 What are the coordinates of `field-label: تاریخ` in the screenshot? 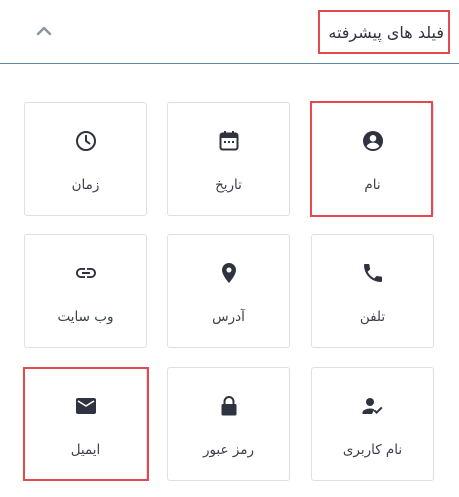 It's located at (228, 185).